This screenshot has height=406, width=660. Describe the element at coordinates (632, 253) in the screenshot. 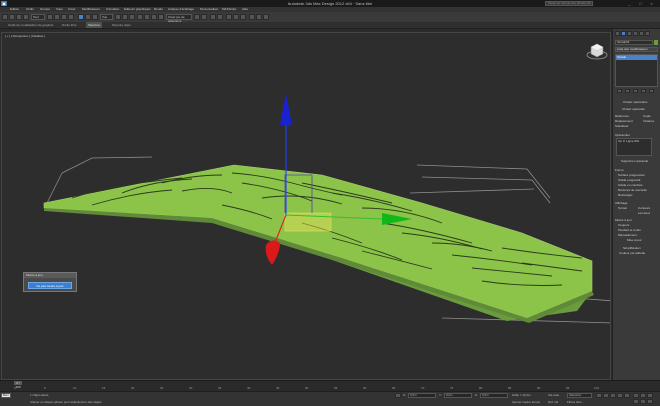

I see `color-by-elevation-rollout: Couleur par altitude` at that location.